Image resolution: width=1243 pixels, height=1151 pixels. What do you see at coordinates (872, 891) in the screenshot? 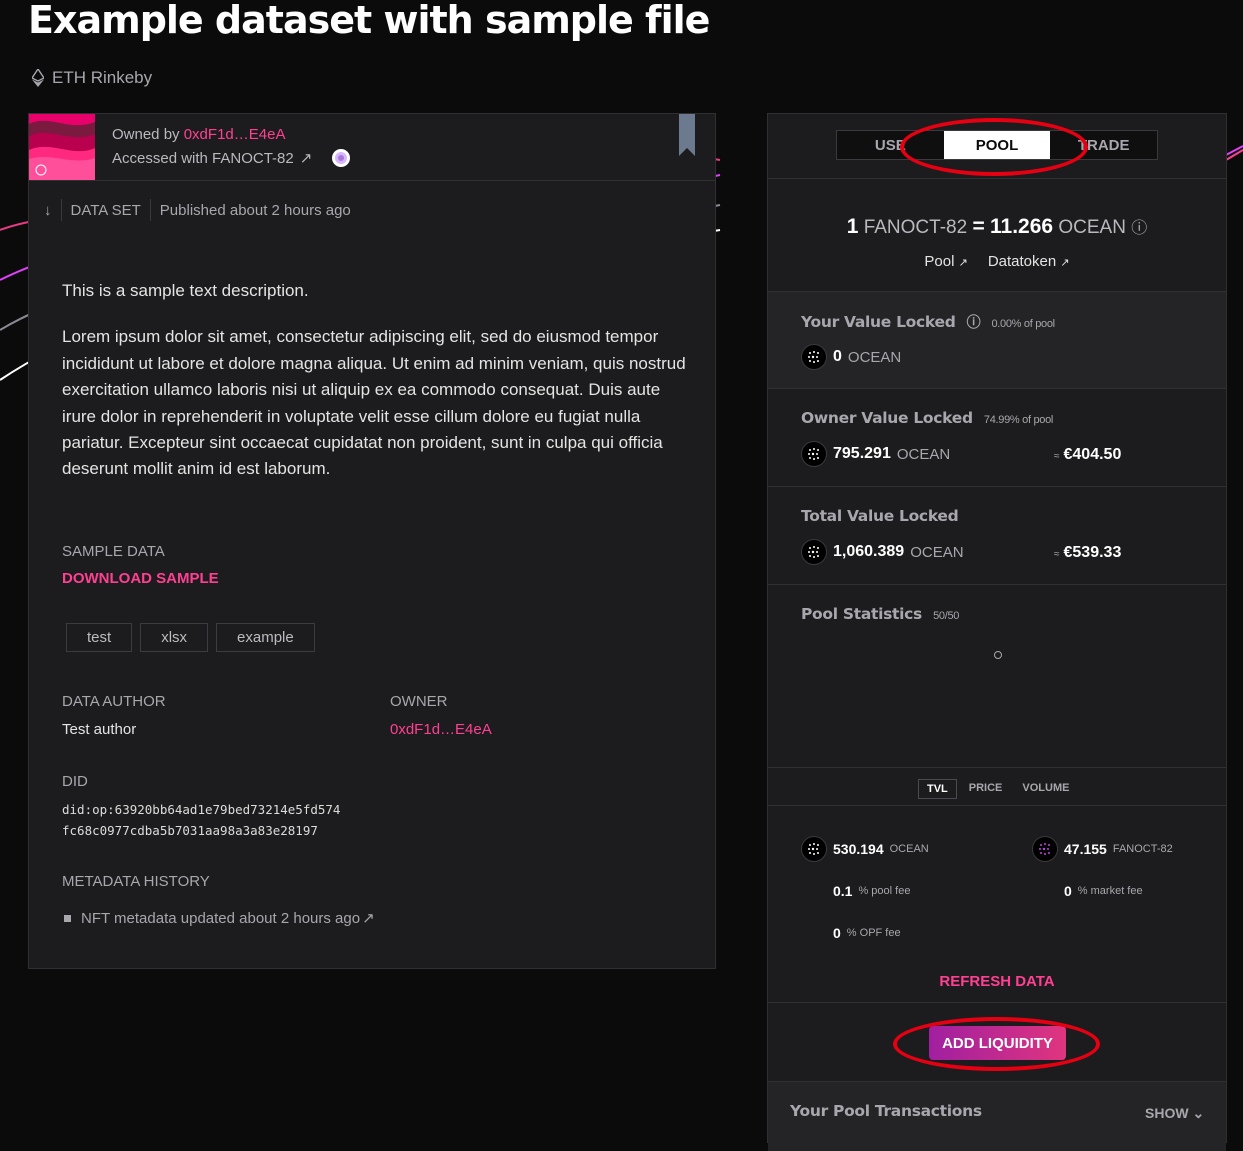
I see `pool-fee: 0.1% pool fee` at bounding box center [872, 891].